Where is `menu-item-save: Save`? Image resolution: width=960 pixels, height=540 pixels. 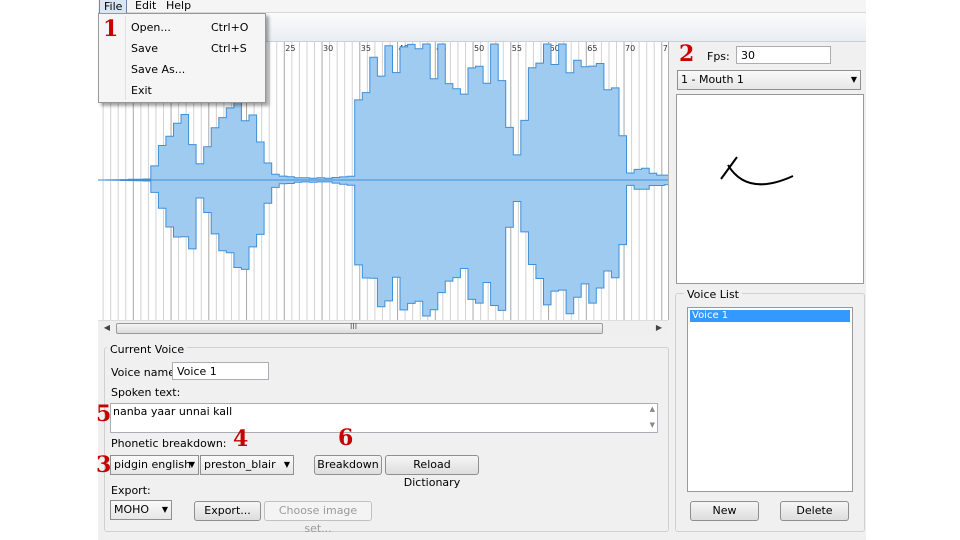
menu-item-save: Save is located at coordinates (144, 48).